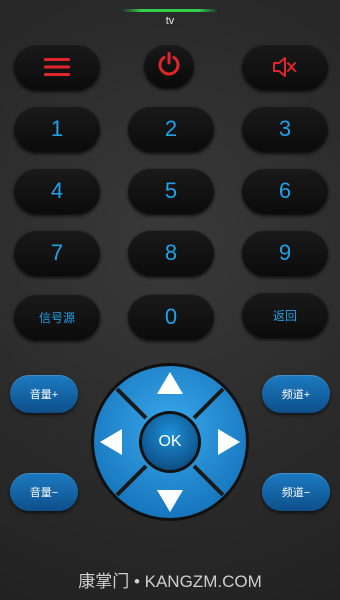  I want to click on dpad-down-button, so click(170, 496).